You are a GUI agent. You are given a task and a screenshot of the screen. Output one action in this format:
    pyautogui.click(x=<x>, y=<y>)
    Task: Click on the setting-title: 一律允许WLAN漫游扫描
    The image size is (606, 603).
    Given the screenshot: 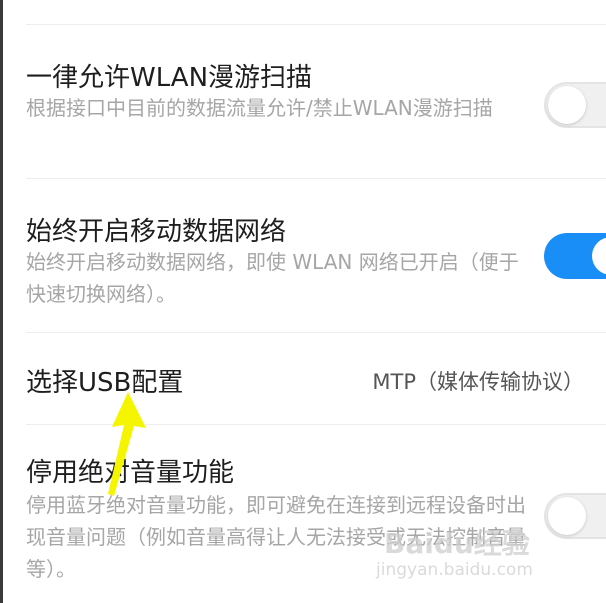 What is the action you would take?
    pyautogui.click(x=169, y=78)
    